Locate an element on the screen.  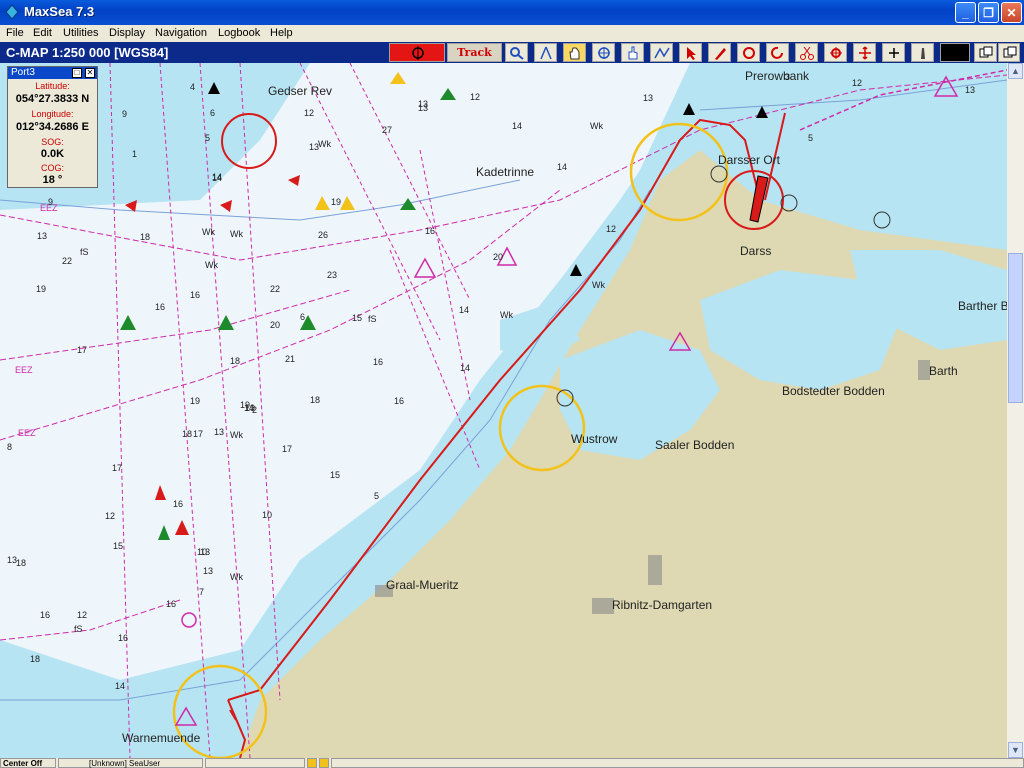
plus-icon is located at coordinates (894, 53).